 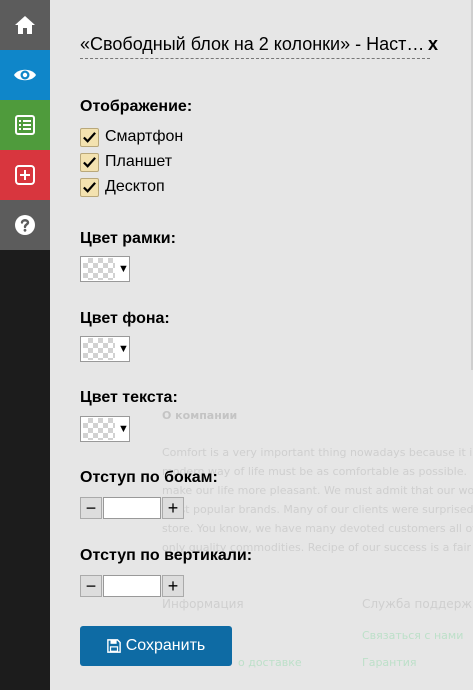 I want to click on border-color-label: Цвет рамки:, so click(x=128, y=238).